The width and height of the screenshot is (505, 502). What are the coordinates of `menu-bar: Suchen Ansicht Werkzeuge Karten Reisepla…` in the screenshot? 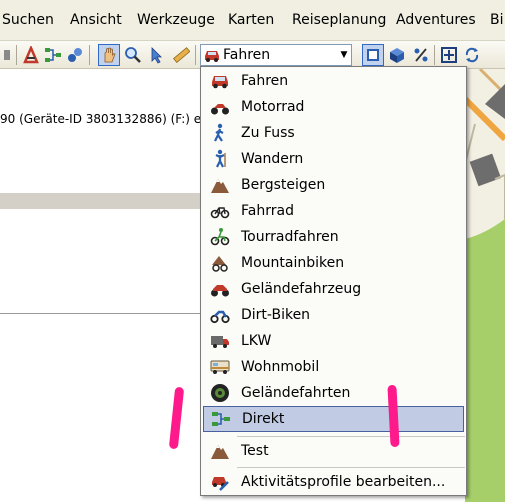 It's located at (252, 20).